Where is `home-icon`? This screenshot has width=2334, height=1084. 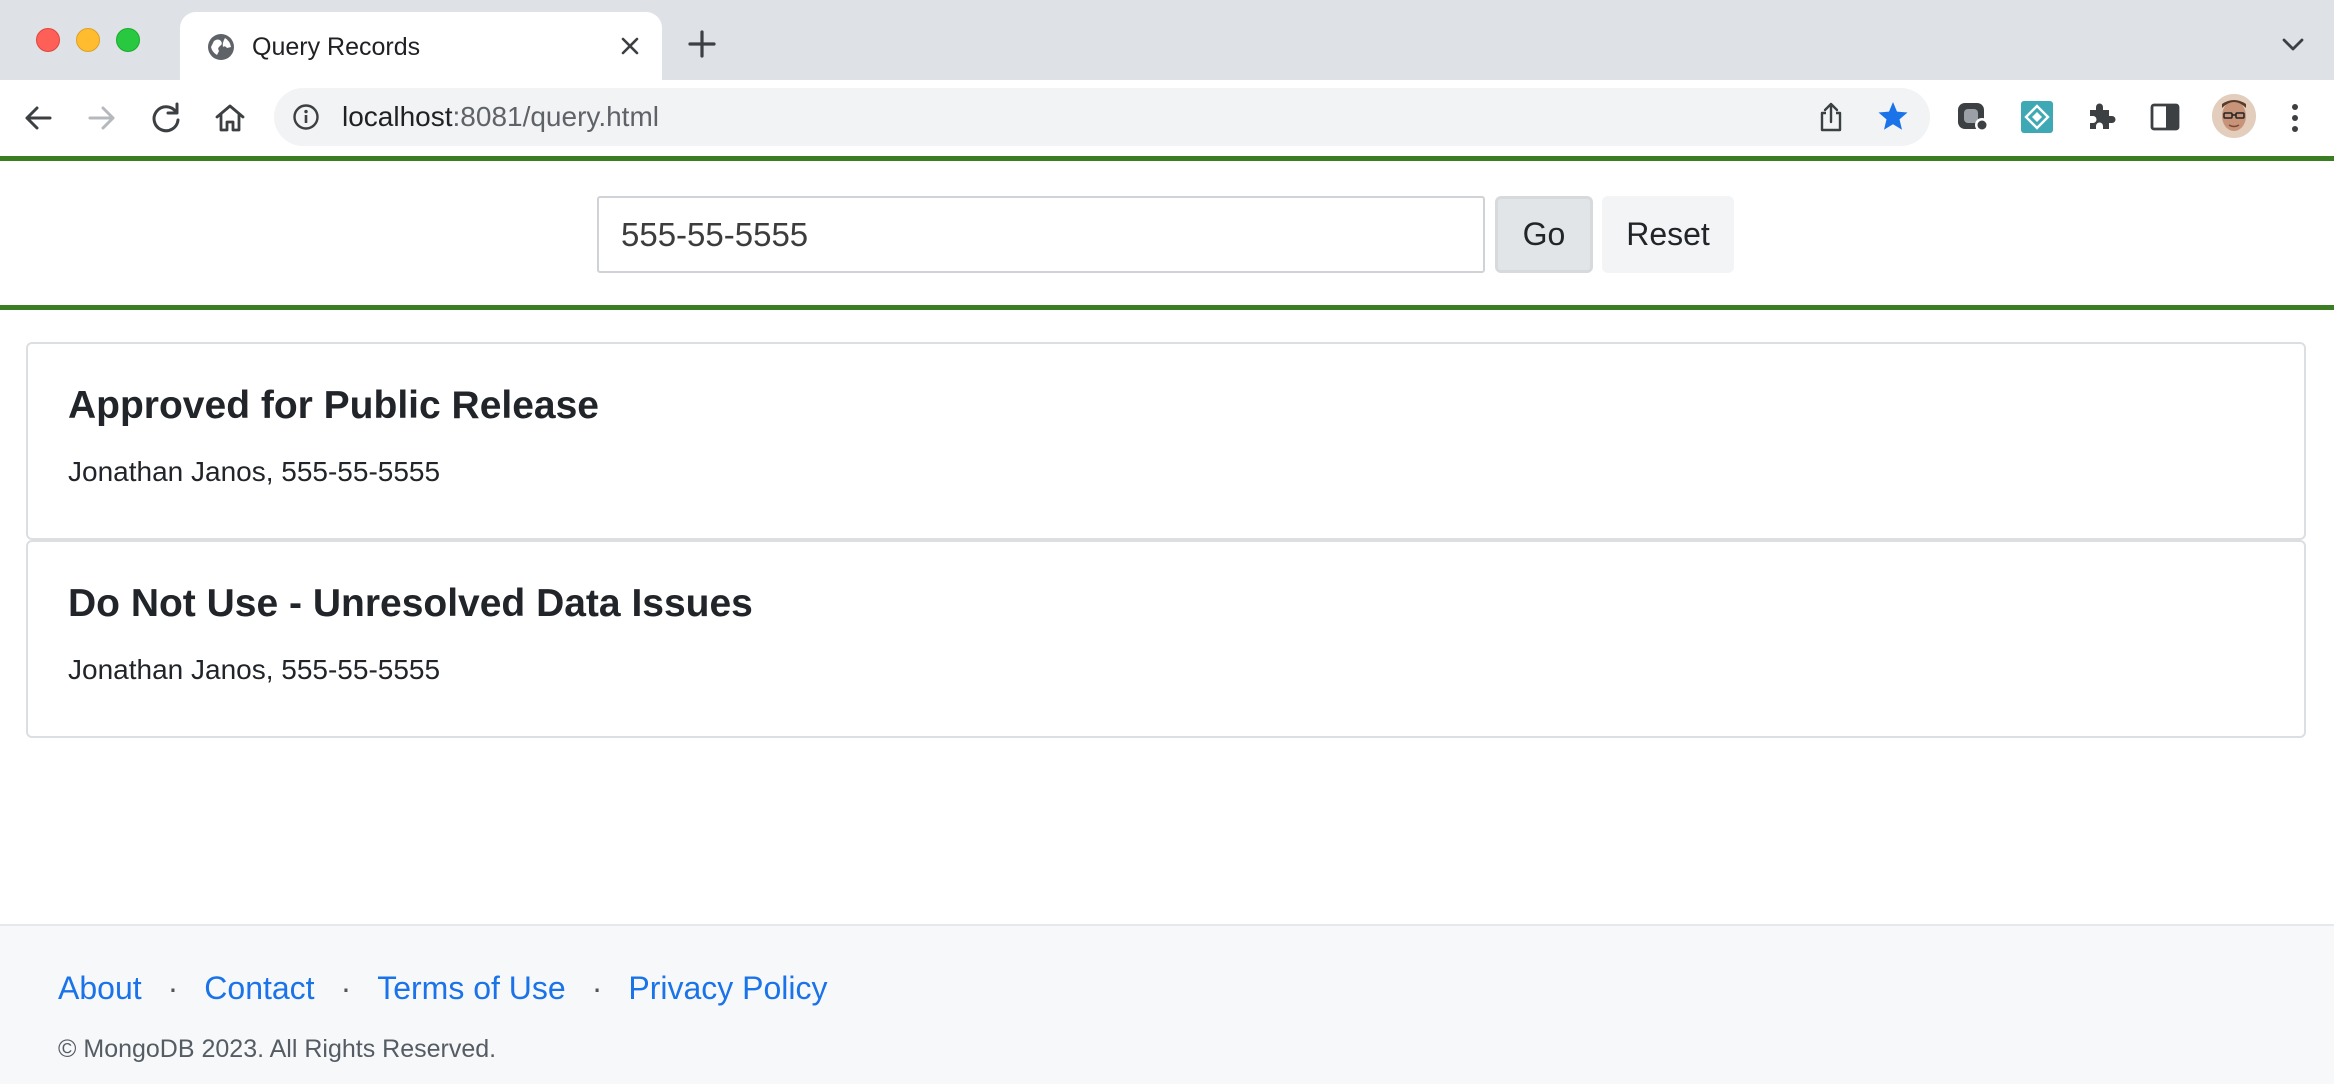
home-icon is located at coordinates (230, 118).